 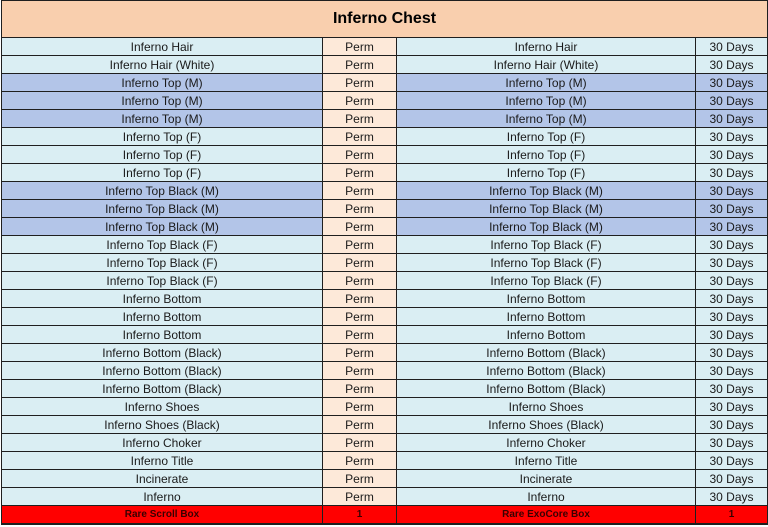 I want to click on table-row: Inferno Perm Inferno 30 Days, so click(x=384, y=496).